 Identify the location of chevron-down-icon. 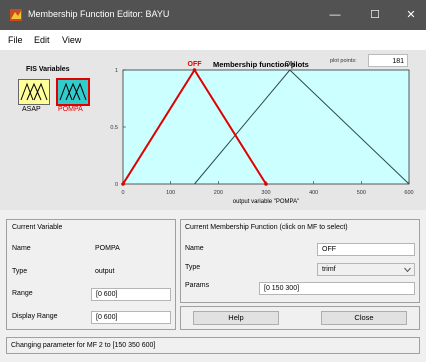
(407, 270).